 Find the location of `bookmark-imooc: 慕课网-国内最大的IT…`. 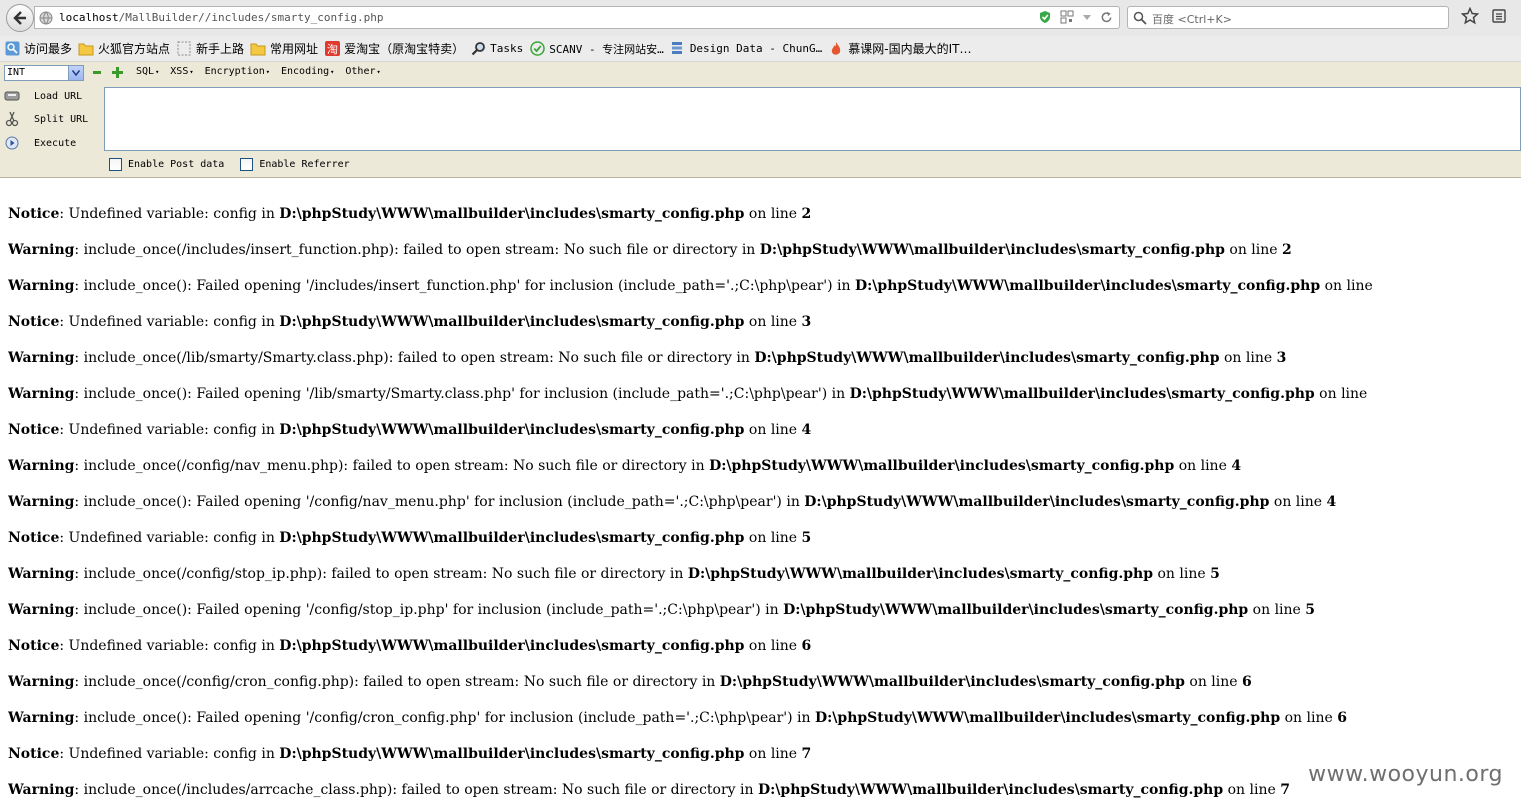

bookmark-imooc: 慕课网-国内最大的IT… is located at coordinates (899, 48).